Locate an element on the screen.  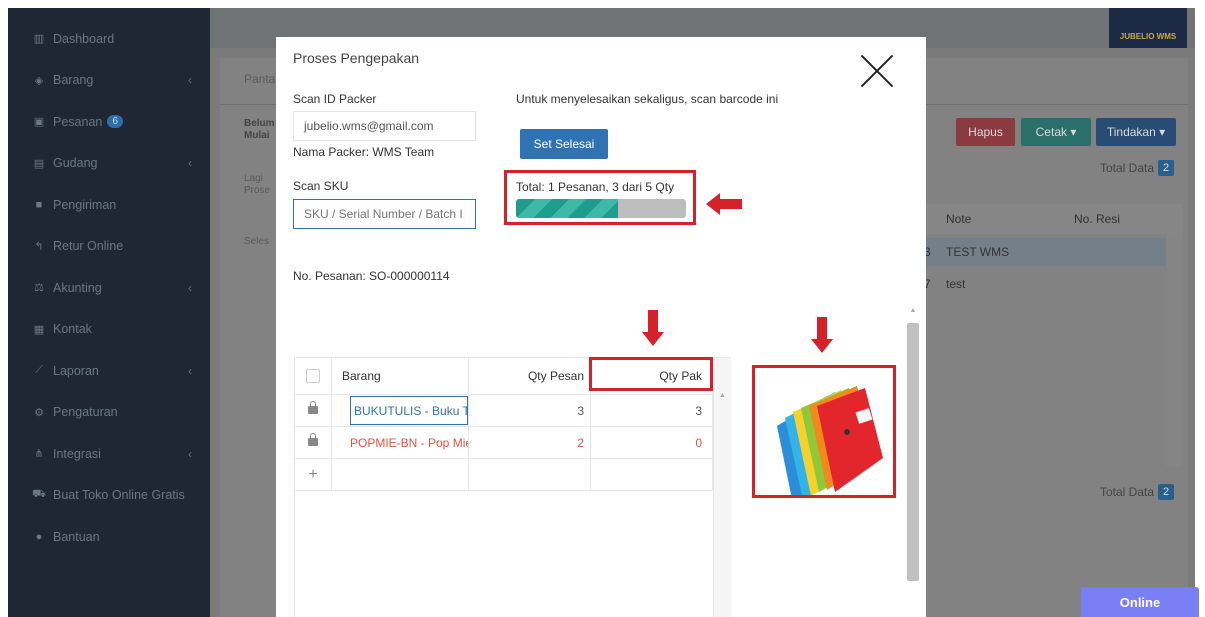
sidebar-item-label: Gudang is located at coordinates (75, 163).